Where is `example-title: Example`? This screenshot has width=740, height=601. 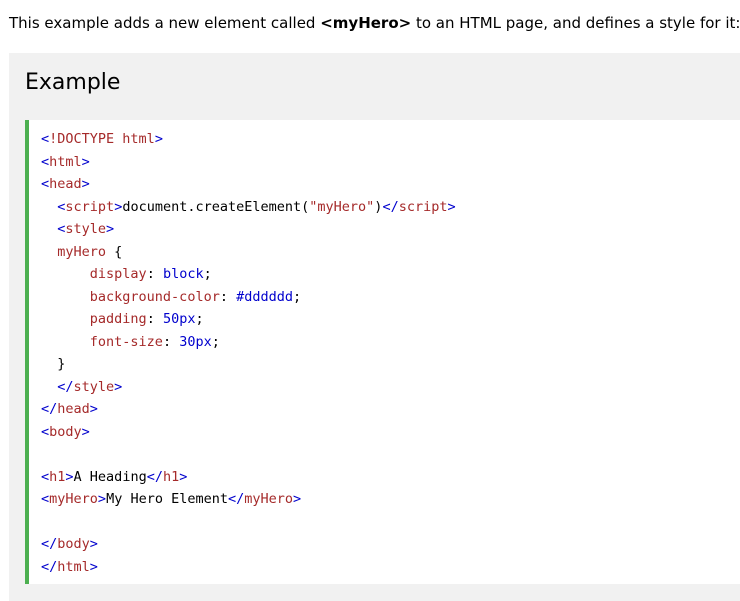 example-title: Example is located at coordinates (73, 82).